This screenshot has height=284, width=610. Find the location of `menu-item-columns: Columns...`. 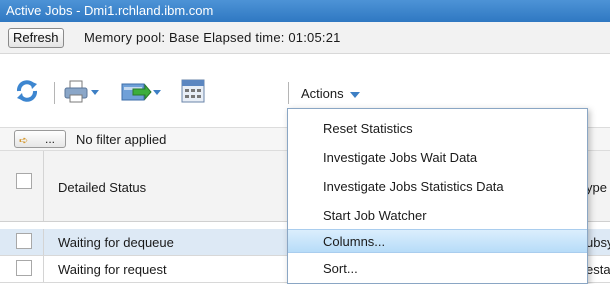

menu-item-columns: Columns... is located at coordinates (437, 241).